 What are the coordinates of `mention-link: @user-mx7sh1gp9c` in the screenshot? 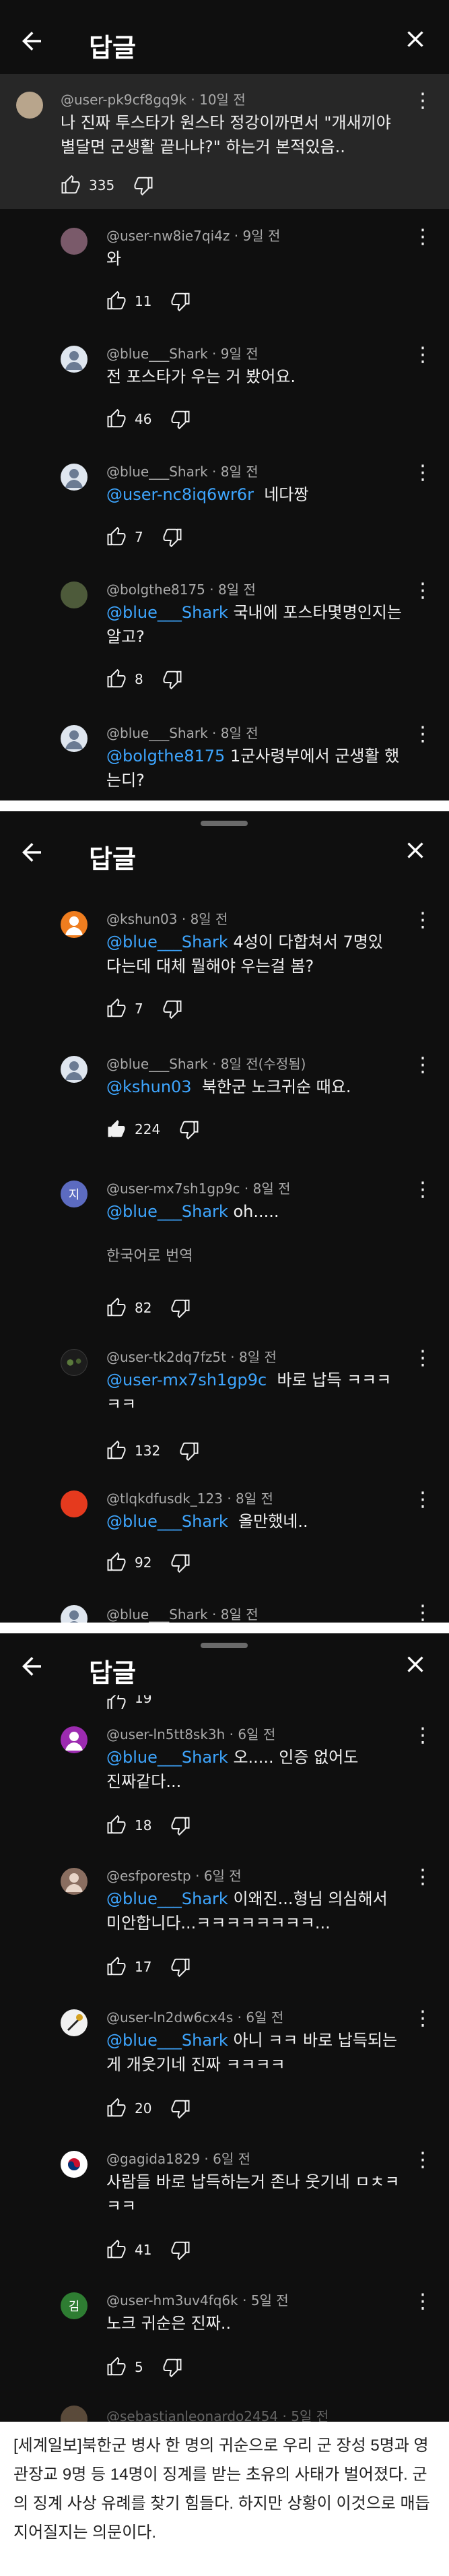 It's located at (186, 1380).